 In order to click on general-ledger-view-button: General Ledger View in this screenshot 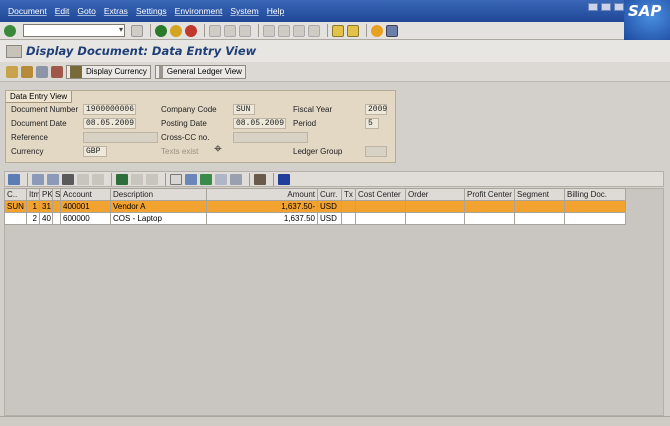, I will do `click(200, 71)`.